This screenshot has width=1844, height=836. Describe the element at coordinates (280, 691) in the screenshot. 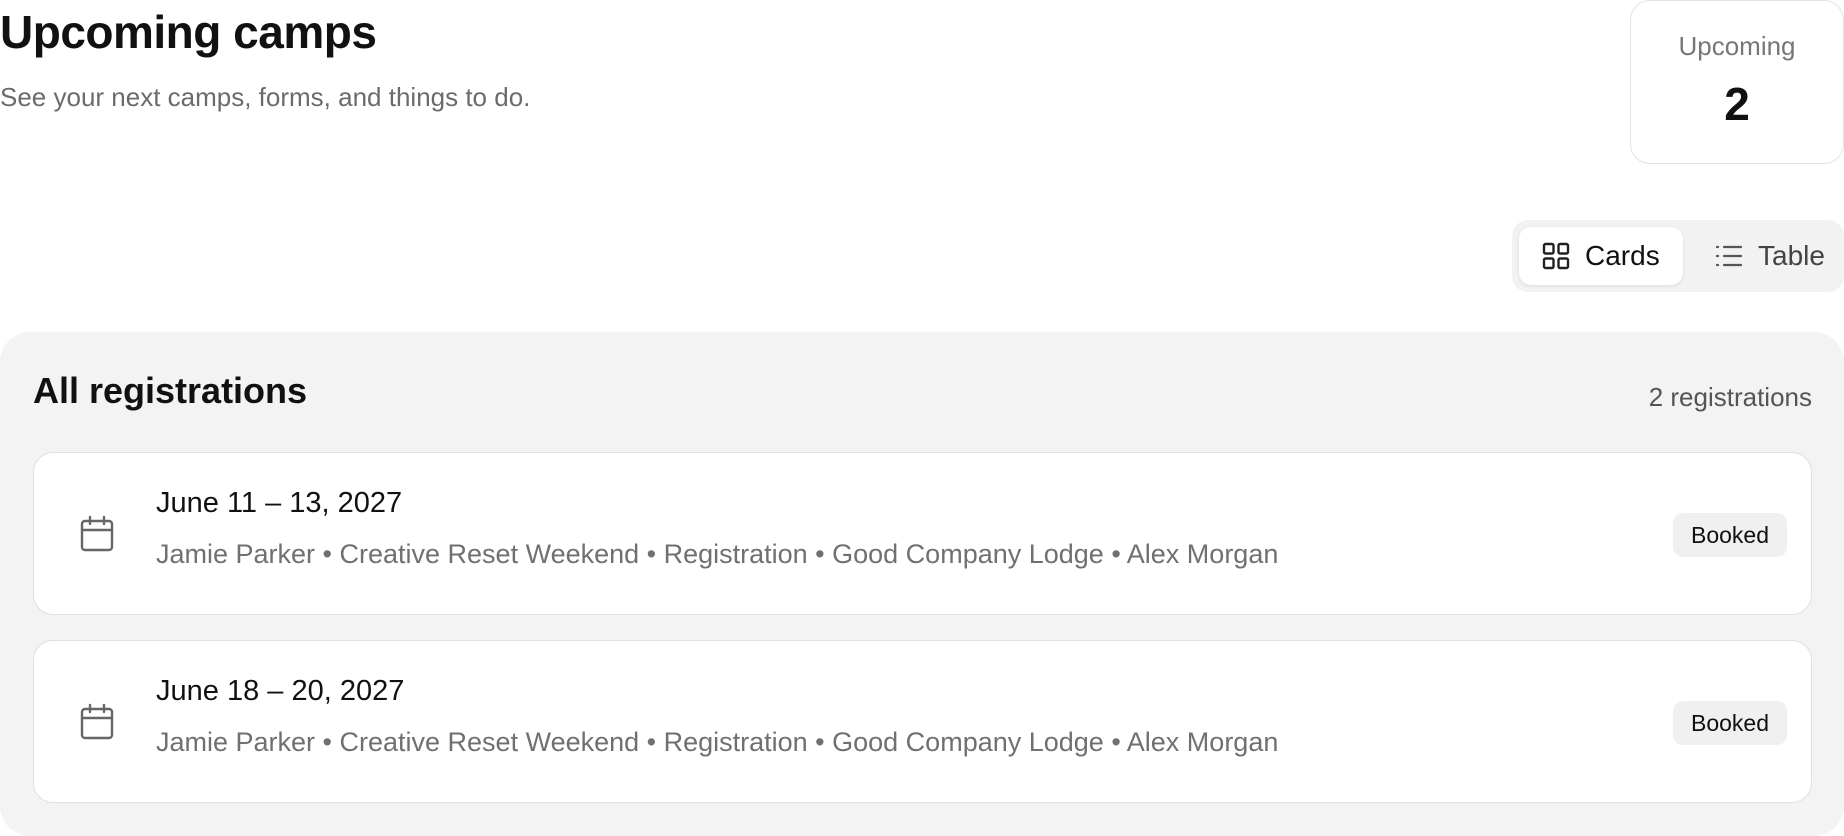

I see `registration-date: June 18 – 20, 2027` at that location.